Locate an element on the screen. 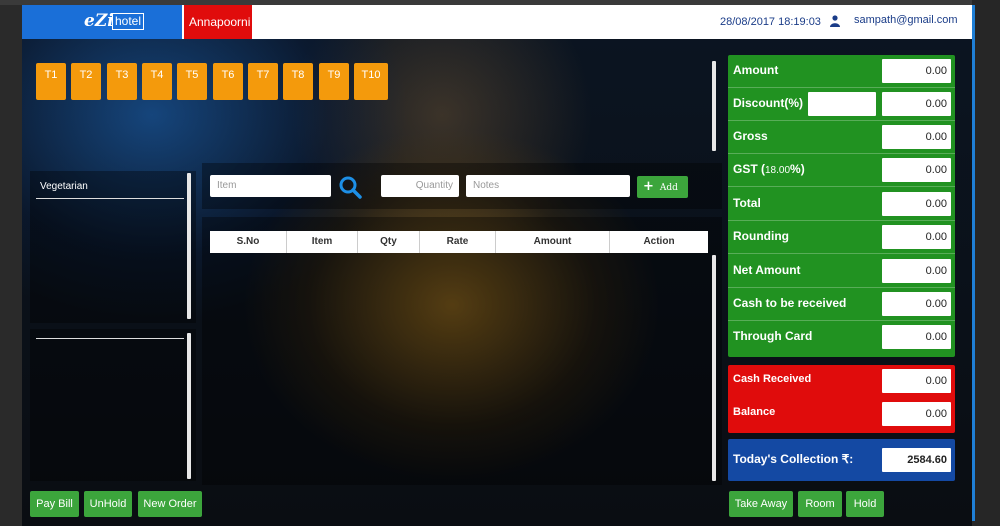 The image size is (1000, 526). through-card-input: 0.00 is located at coordinates (916, 337).